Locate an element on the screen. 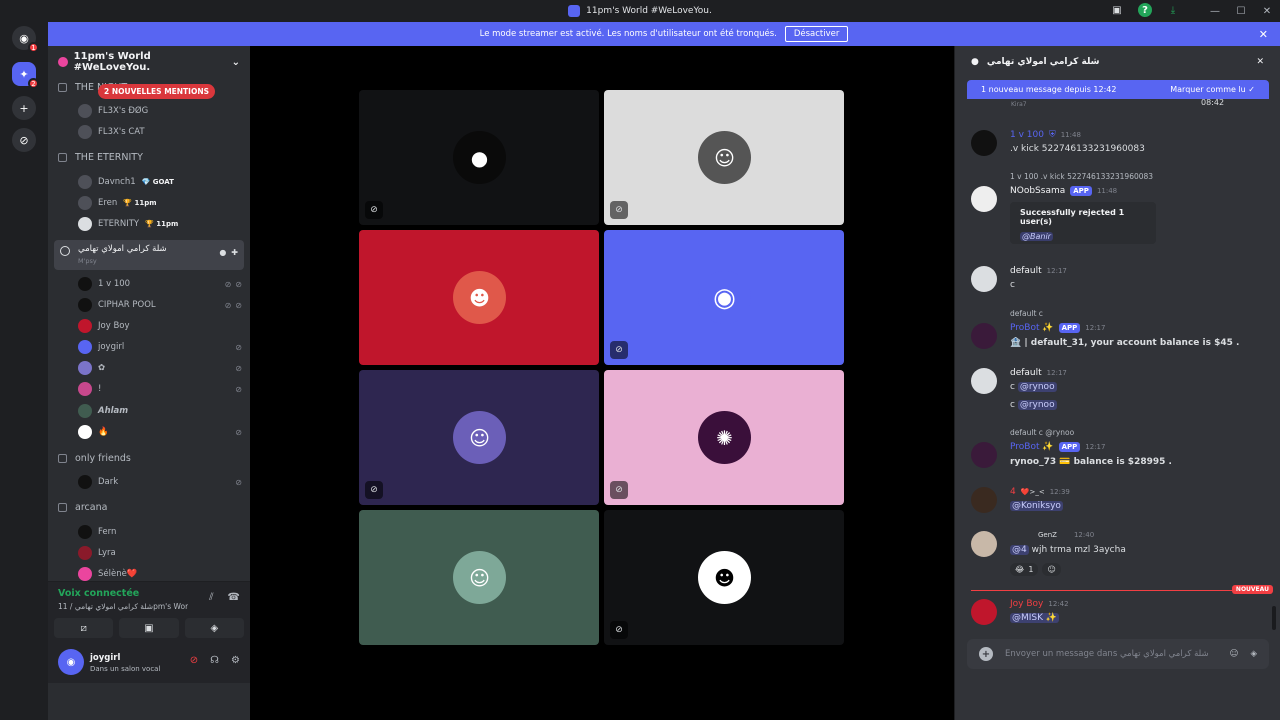 The image size is (1280, 720). reply-preview: default c is located at coordinates (1026, 313).